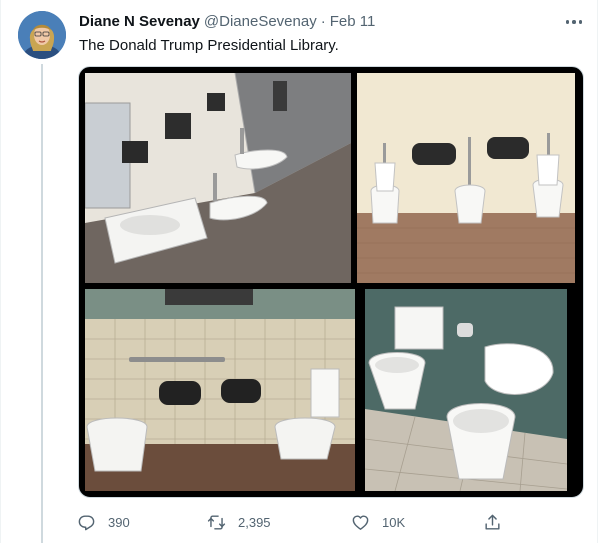 The height and width of the screenshot is (543, 598). I want to click on like-icon, so click(360, 522).